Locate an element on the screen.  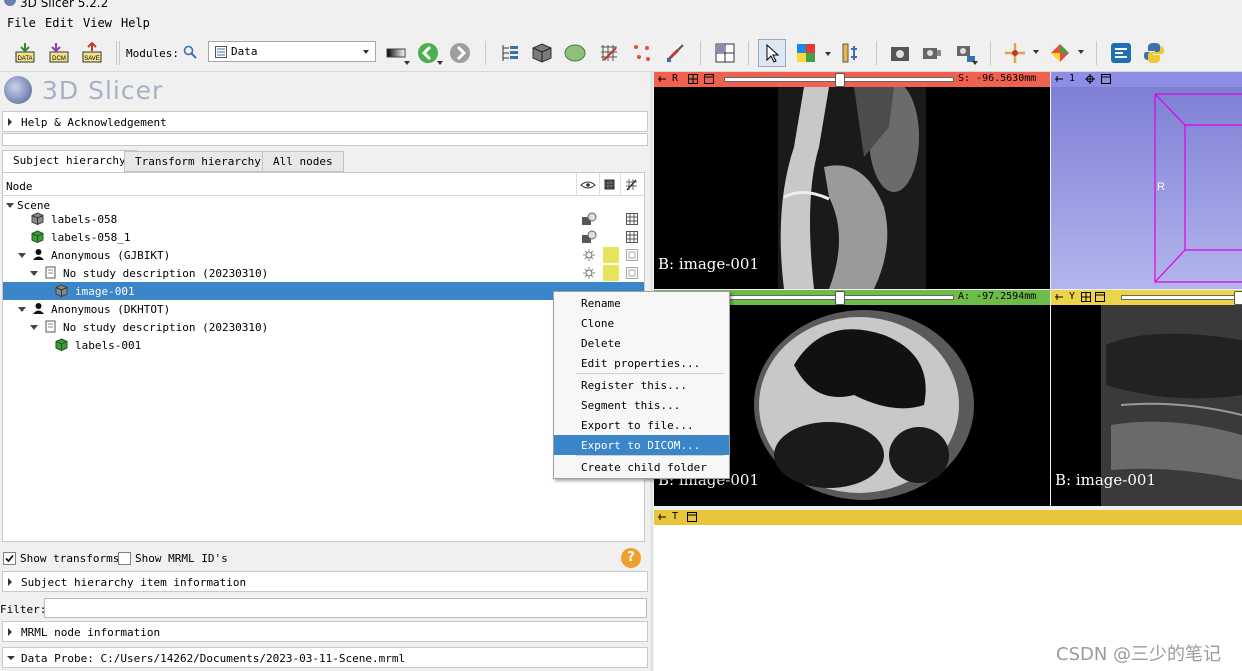
models-button is located at coordinates (575, 53).